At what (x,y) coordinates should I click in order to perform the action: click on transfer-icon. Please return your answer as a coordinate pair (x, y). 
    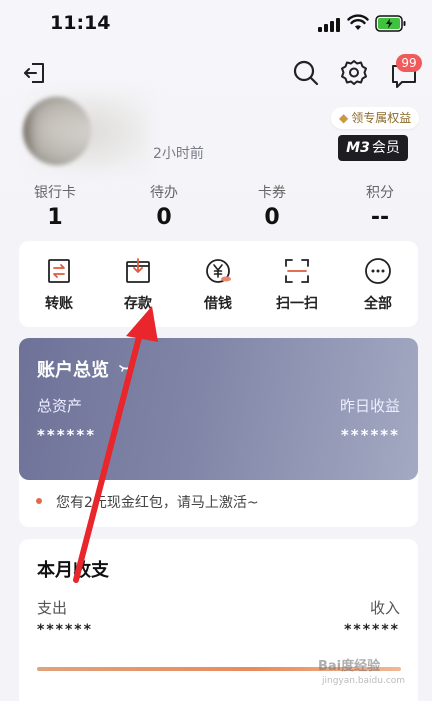
    Looking at the image, I should click on (59, 271).